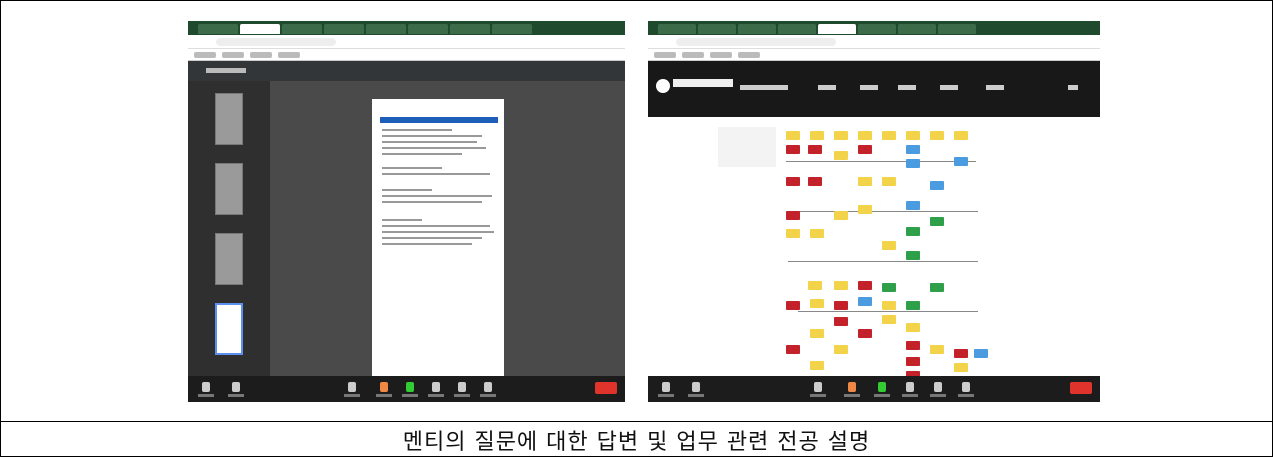 This screenshot has width=1273, height=457. I want to click on site-navigation, so click(874, 89).